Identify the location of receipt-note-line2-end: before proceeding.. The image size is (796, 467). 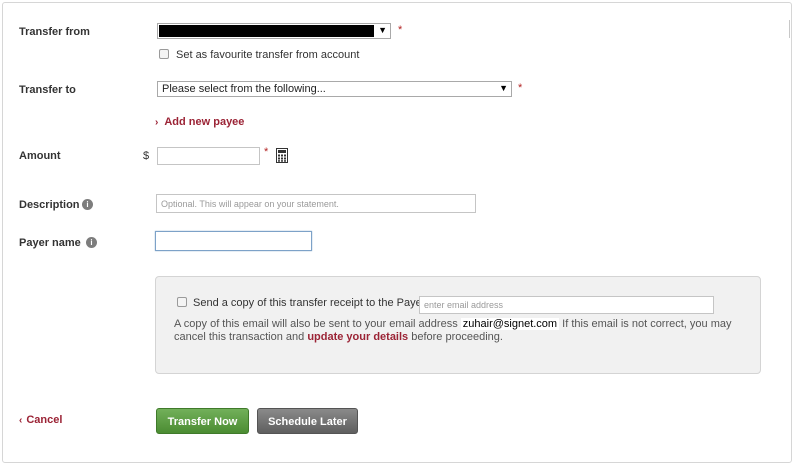
(457, 337).